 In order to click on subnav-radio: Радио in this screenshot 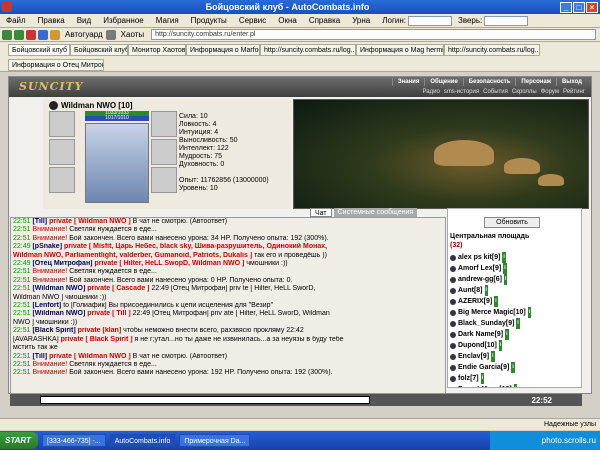, I will do `click(430, 92)`.